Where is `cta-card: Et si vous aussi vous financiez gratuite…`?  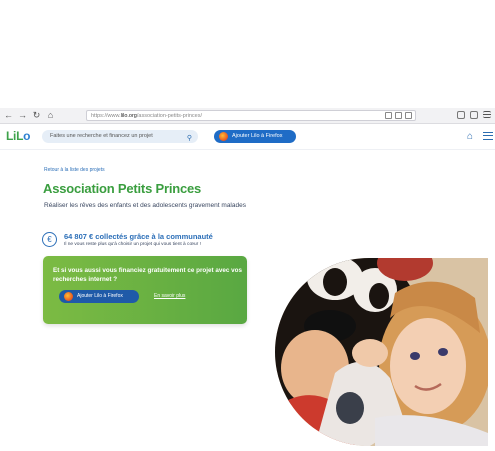 cta-card: Et si vous aussi vous financiez gratuite… is located at coordinates (145, 290).